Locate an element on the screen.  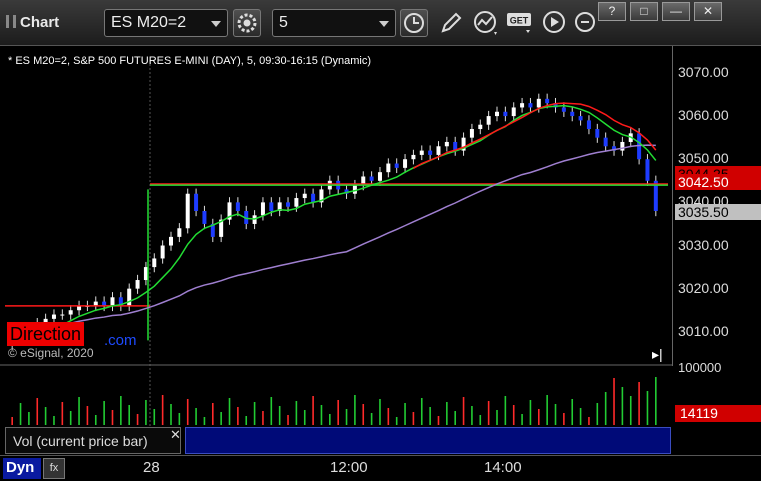
jump-to-end-icon: ▸| is located at coordinates (657, 354).